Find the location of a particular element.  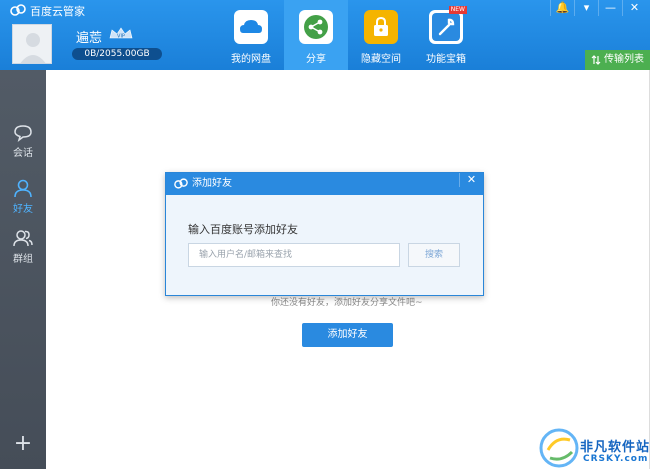

menu-dropdown-icon: ▾ is located at coordinates (586, 8).